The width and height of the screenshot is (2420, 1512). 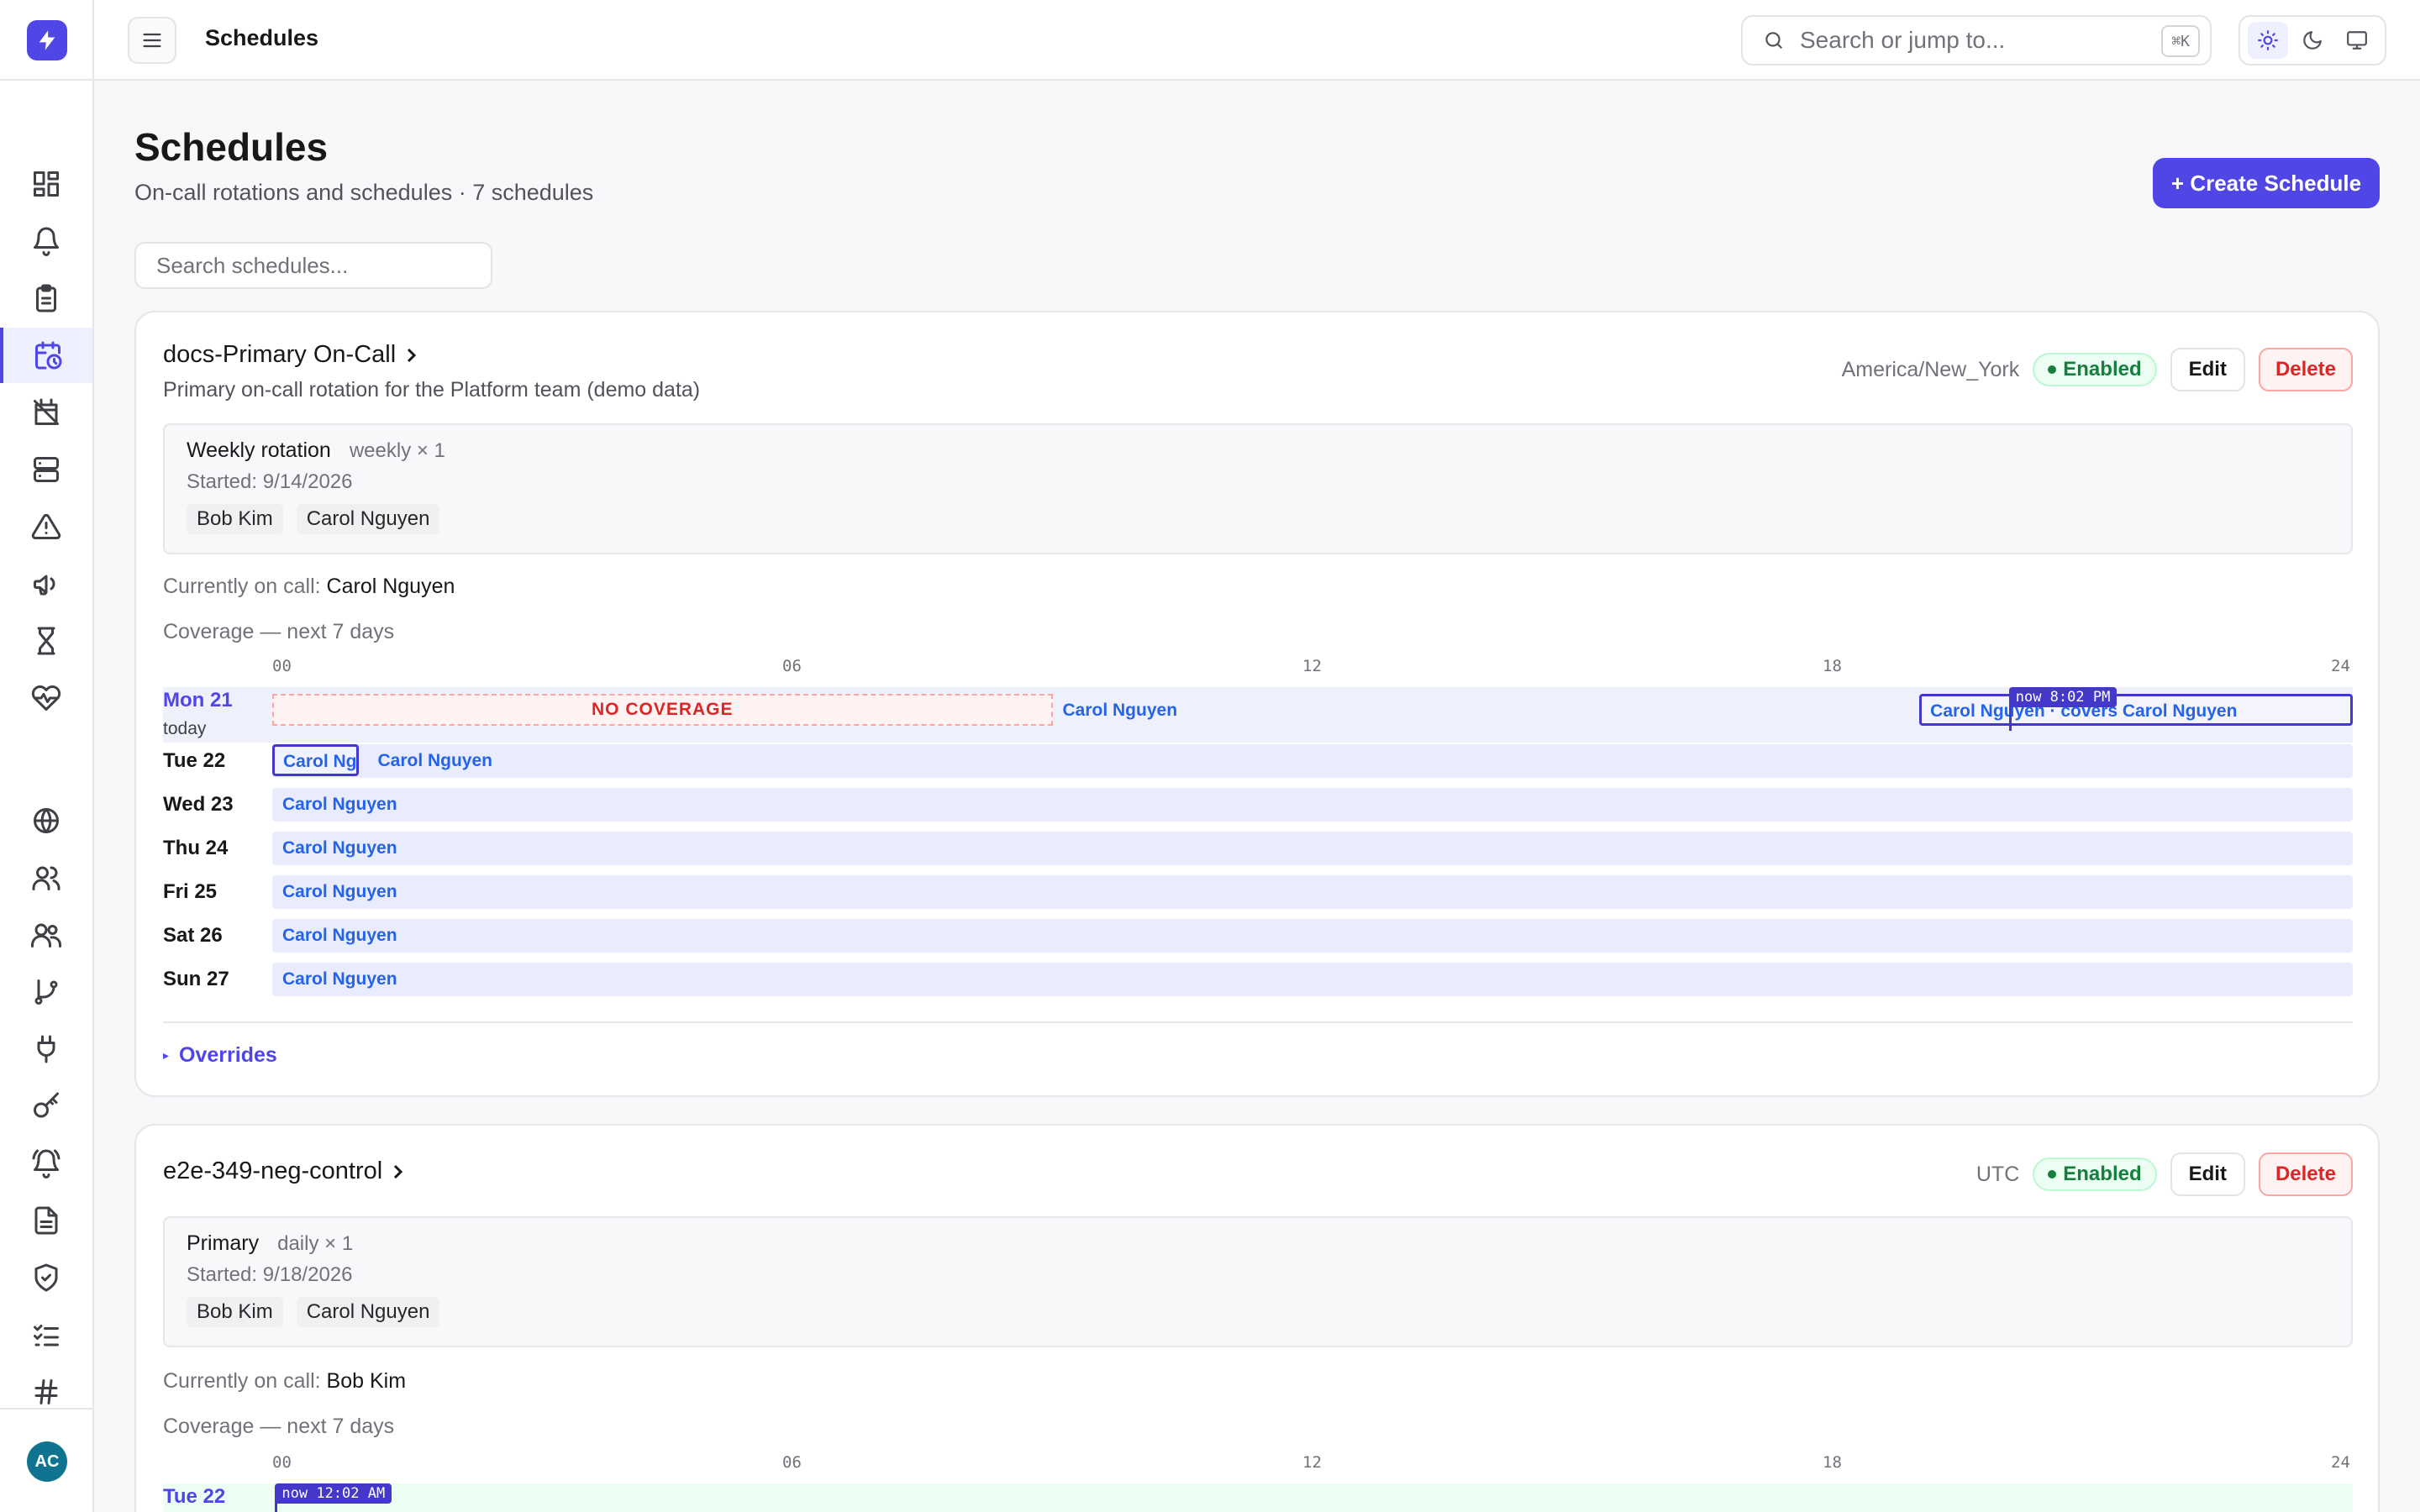 I want to click on key-icon, so click(x=46, y=1105).